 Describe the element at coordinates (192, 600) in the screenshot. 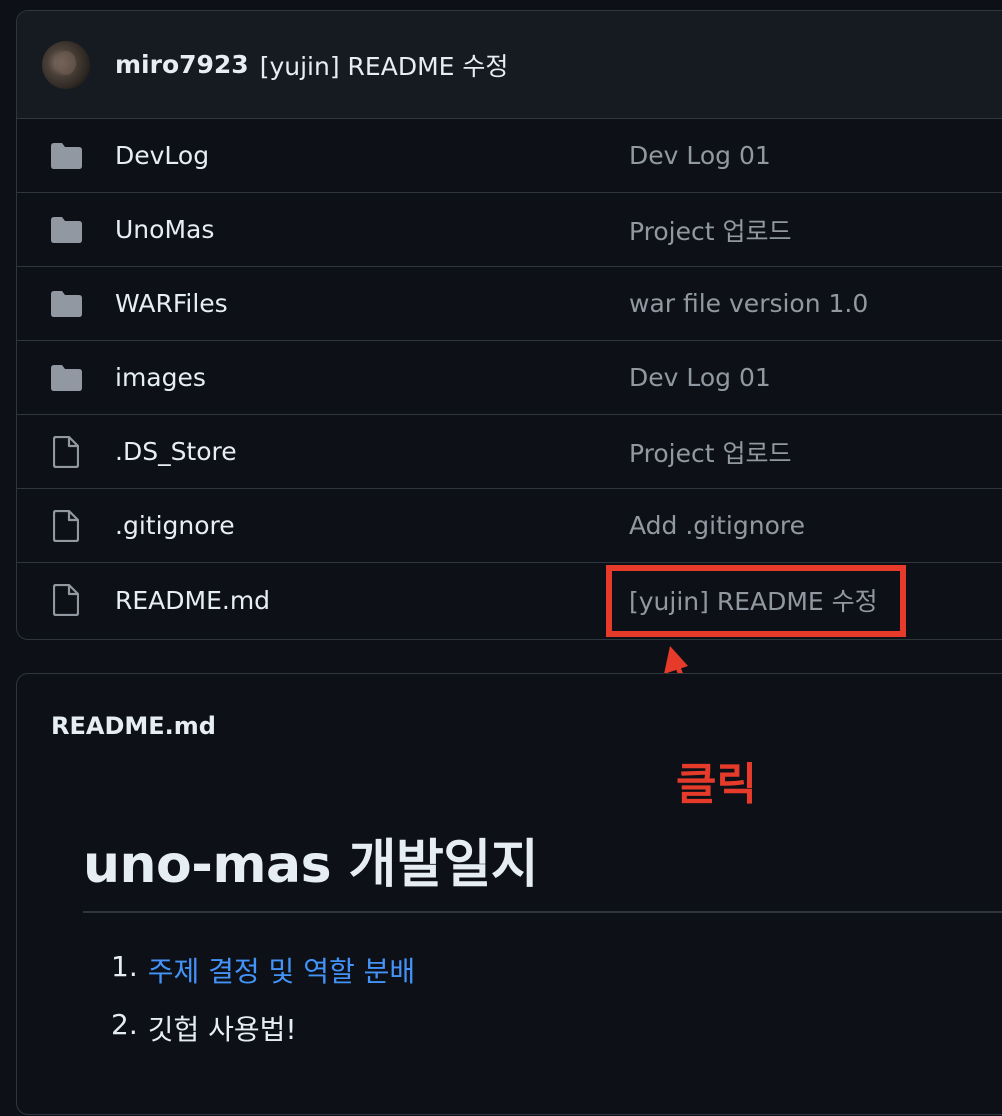

I see `file-name: README.md` at that location.